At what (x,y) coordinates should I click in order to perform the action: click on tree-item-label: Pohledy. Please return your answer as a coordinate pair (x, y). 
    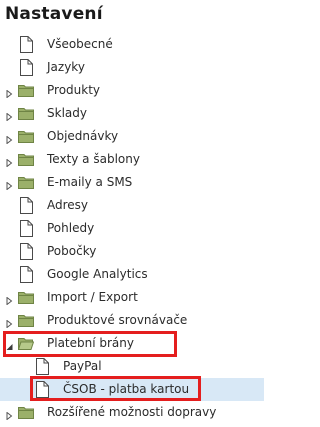
    Looking at the image, I should click on (71, 228).